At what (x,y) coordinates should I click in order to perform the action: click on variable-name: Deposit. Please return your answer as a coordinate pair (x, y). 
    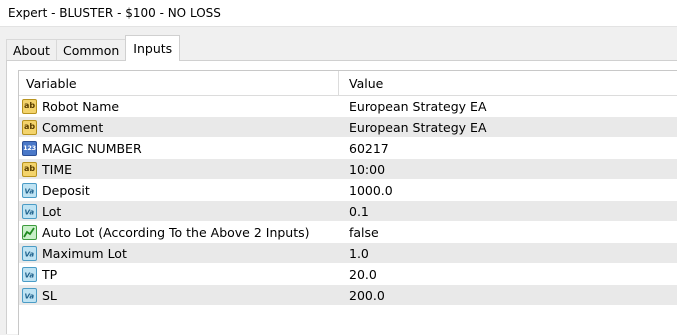
    Looking at the image, I should click on (66, 190).